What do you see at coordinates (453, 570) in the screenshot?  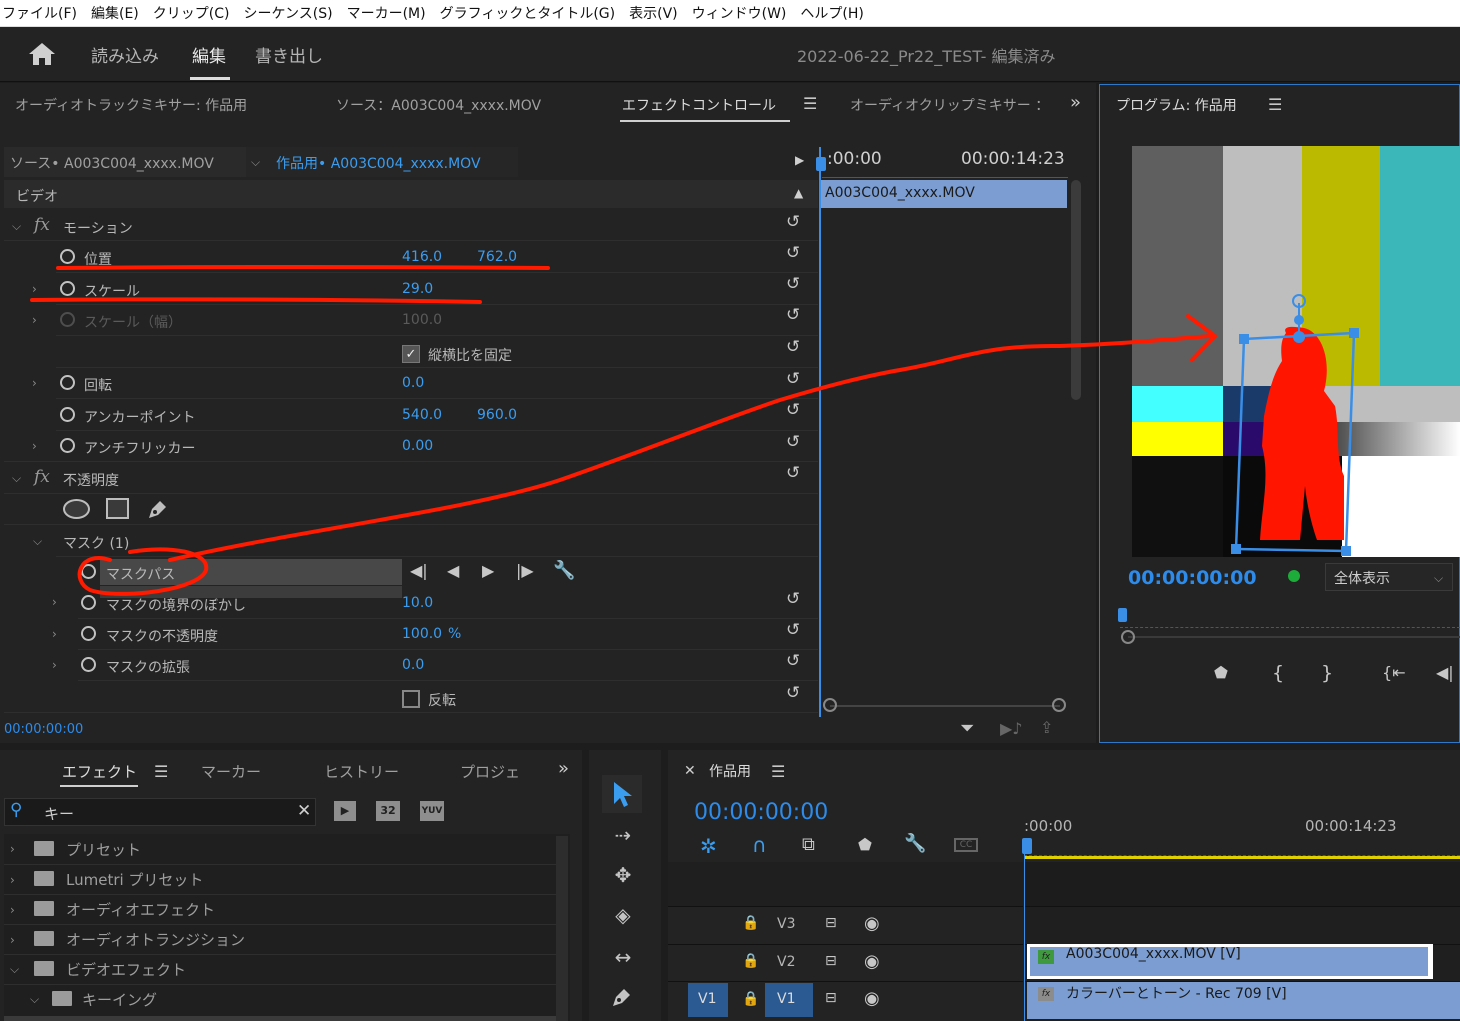 I see `track-one-frame-backward-icon: ◀` at bounding box center [453, 570].